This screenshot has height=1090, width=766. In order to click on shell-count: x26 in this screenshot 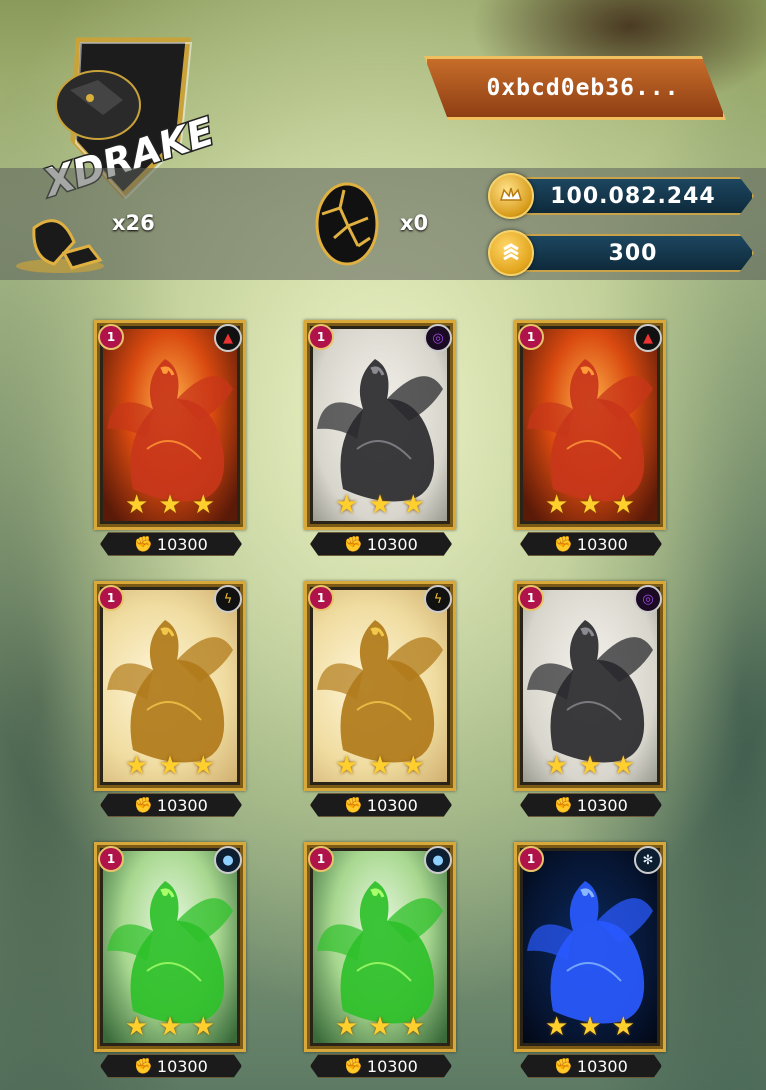, I will do `click(133, 223)`.